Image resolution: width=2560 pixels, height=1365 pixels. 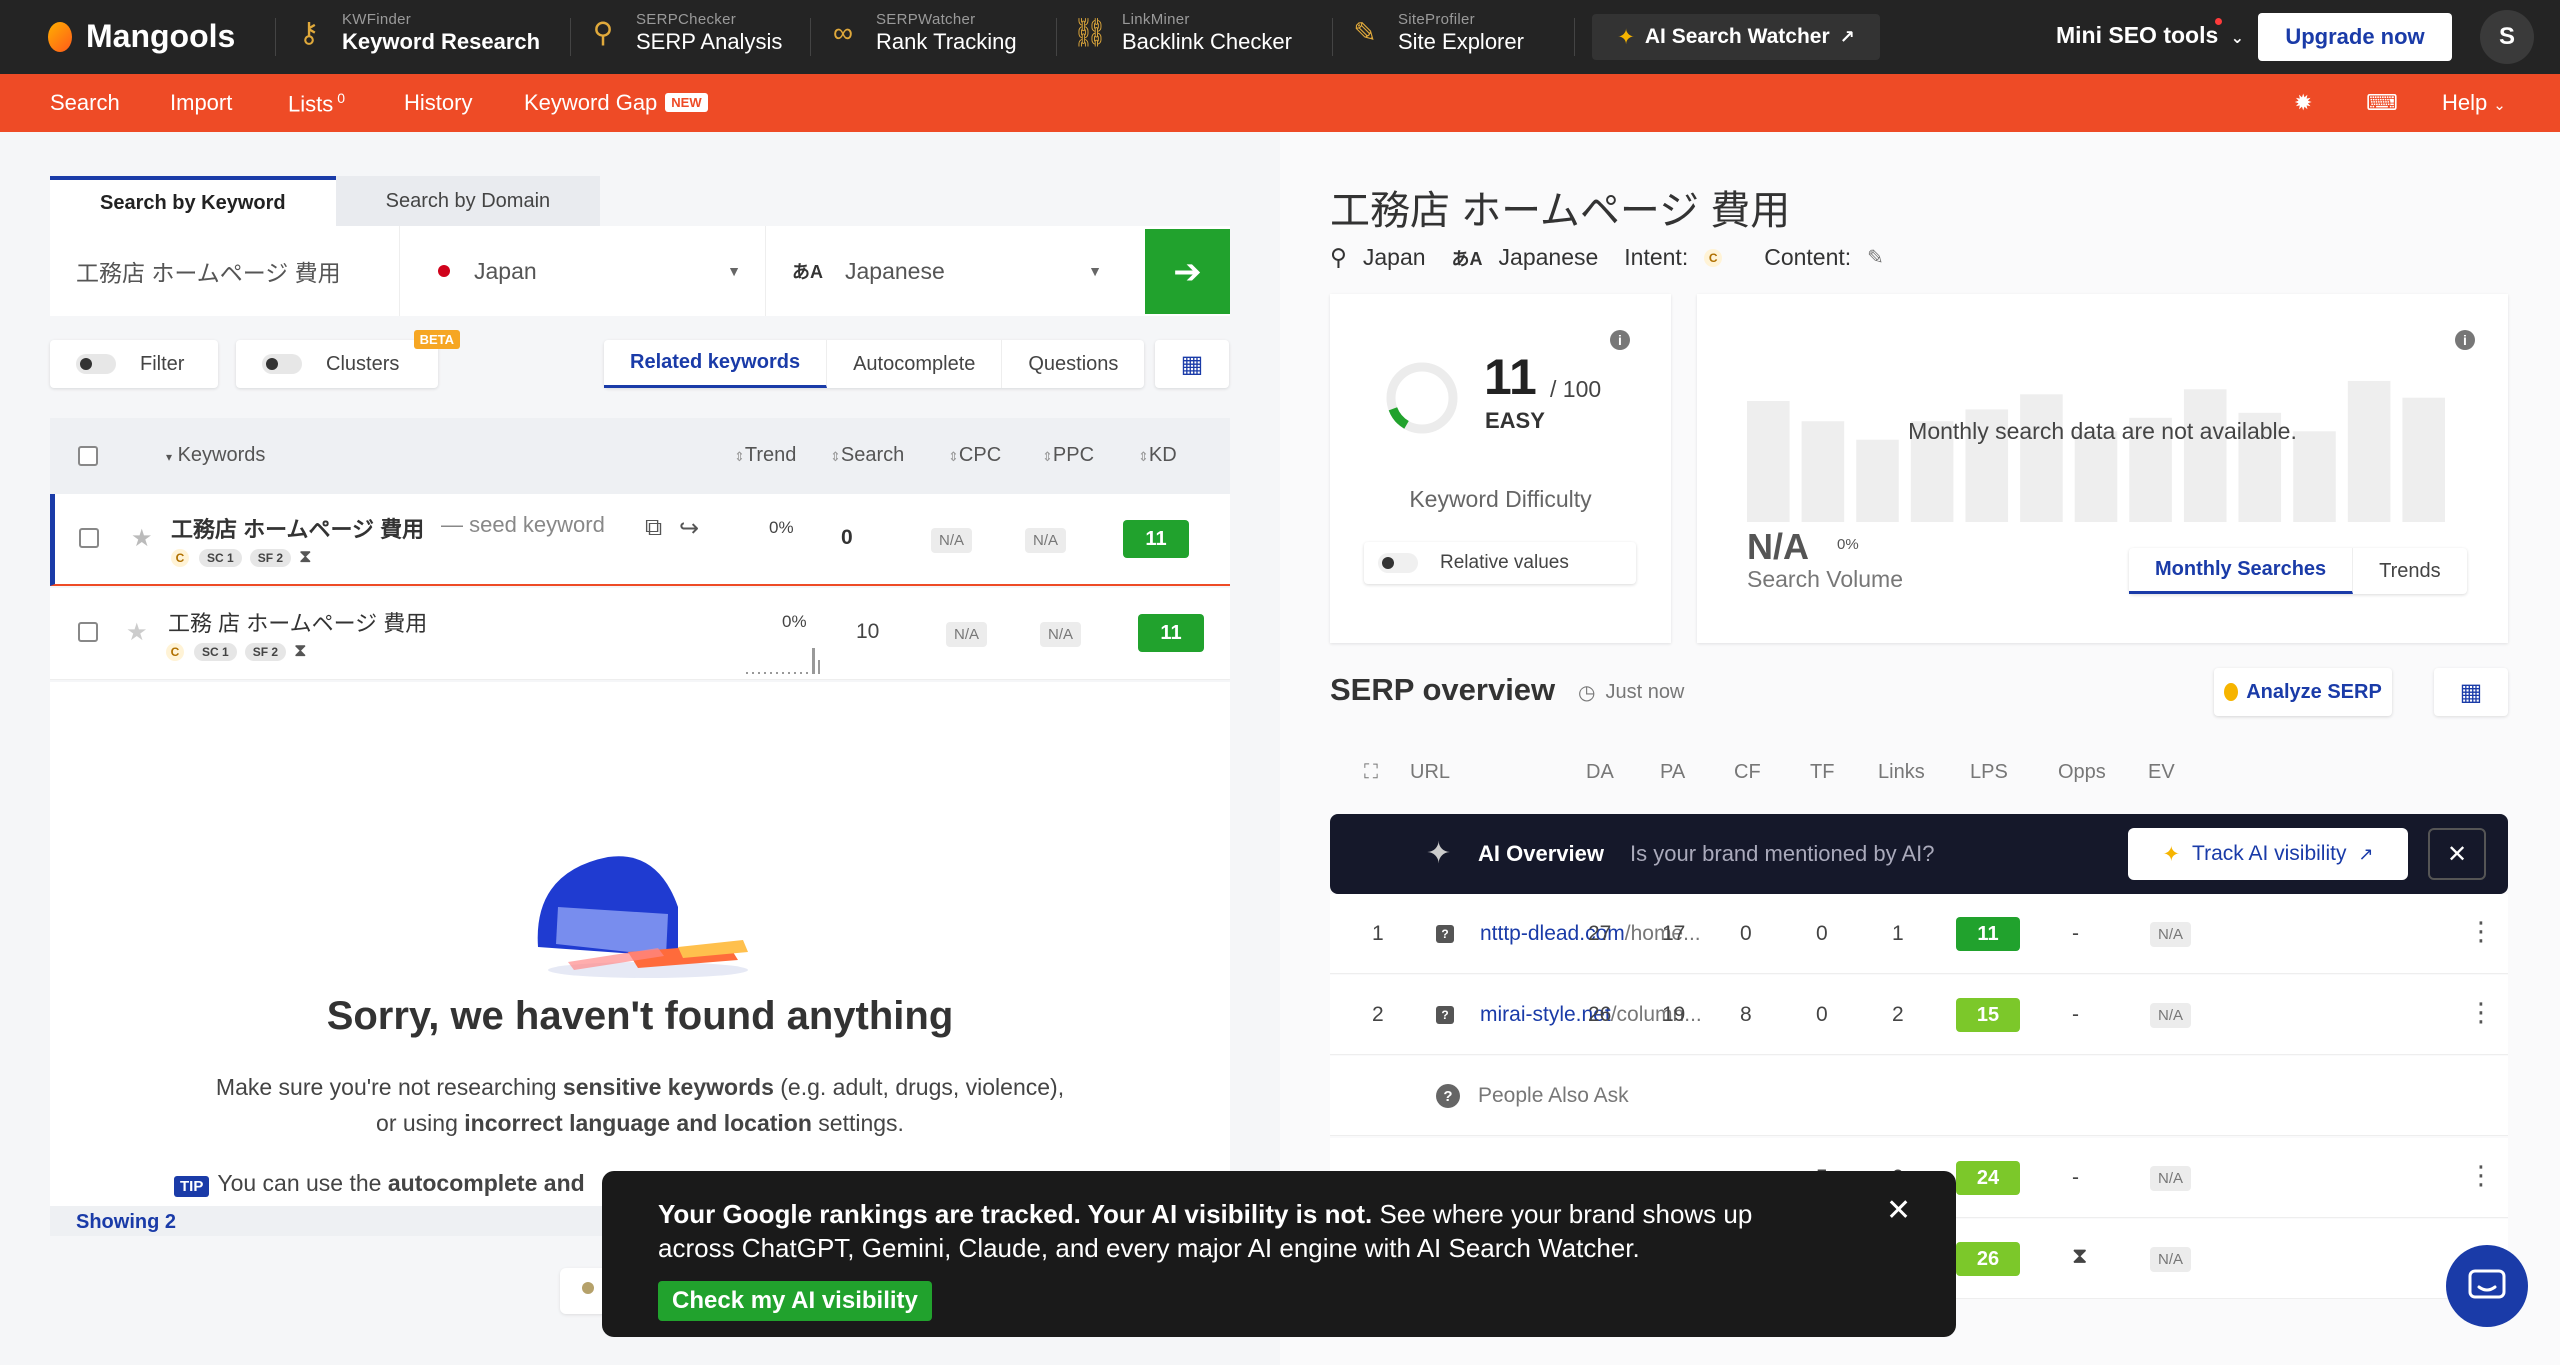 I want to click on tab-search-by-domain: Search by Domain, so click(x=468, y=201).